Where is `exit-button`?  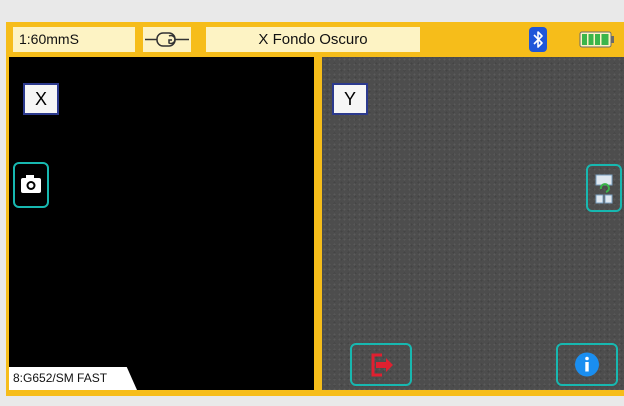 exit-button is located at coordinates (381, 364).